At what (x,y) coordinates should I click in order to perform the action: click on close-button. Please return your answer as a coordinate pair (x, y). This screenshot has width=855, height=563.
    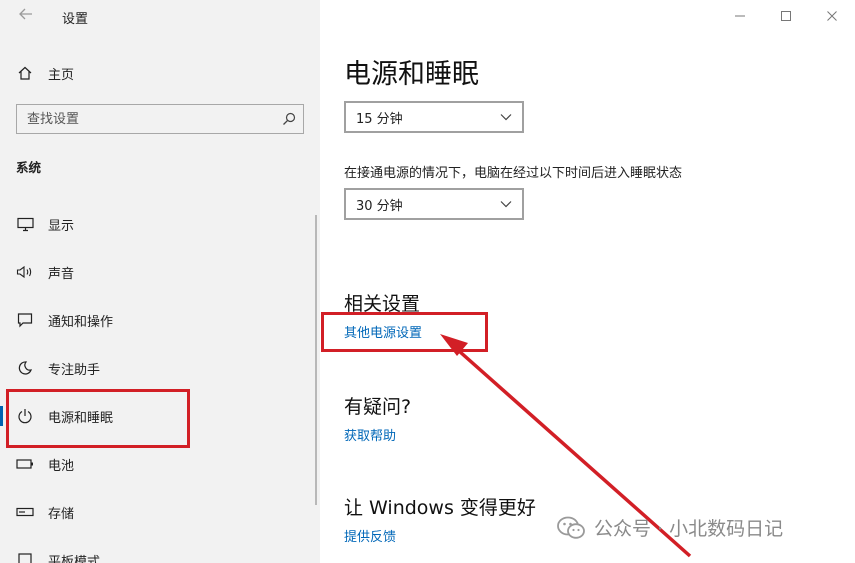
    Looking at the image, I should click on (832, 16).